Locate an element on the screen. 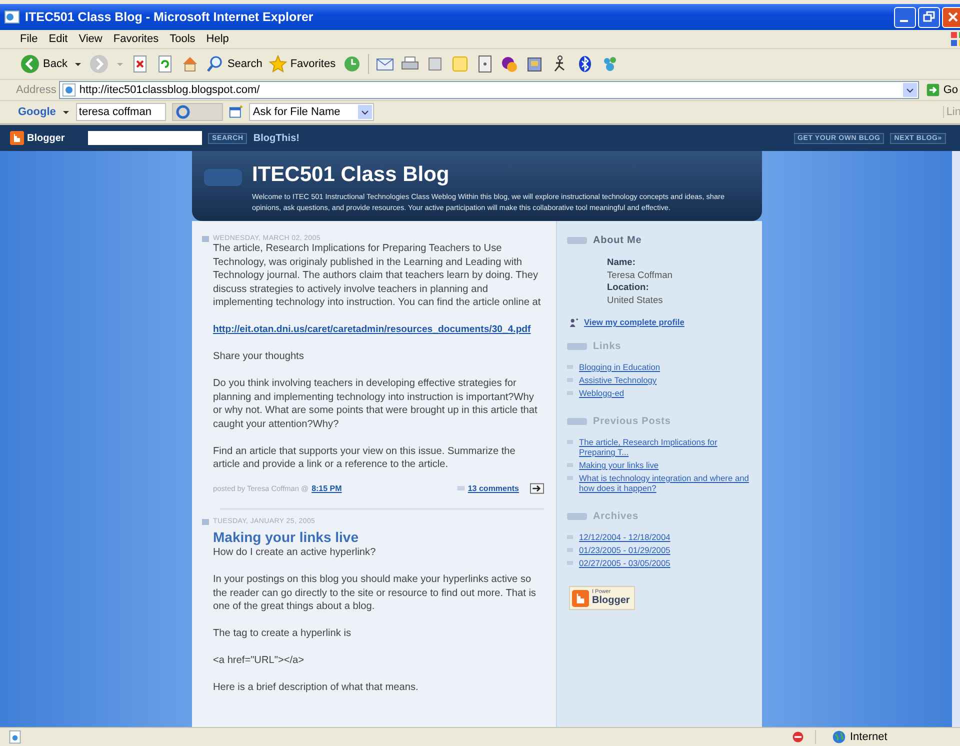 Image resolution: width=960 pixels, height=746 pixels. post-title: Making your links live is located at coordinates (378, 537).